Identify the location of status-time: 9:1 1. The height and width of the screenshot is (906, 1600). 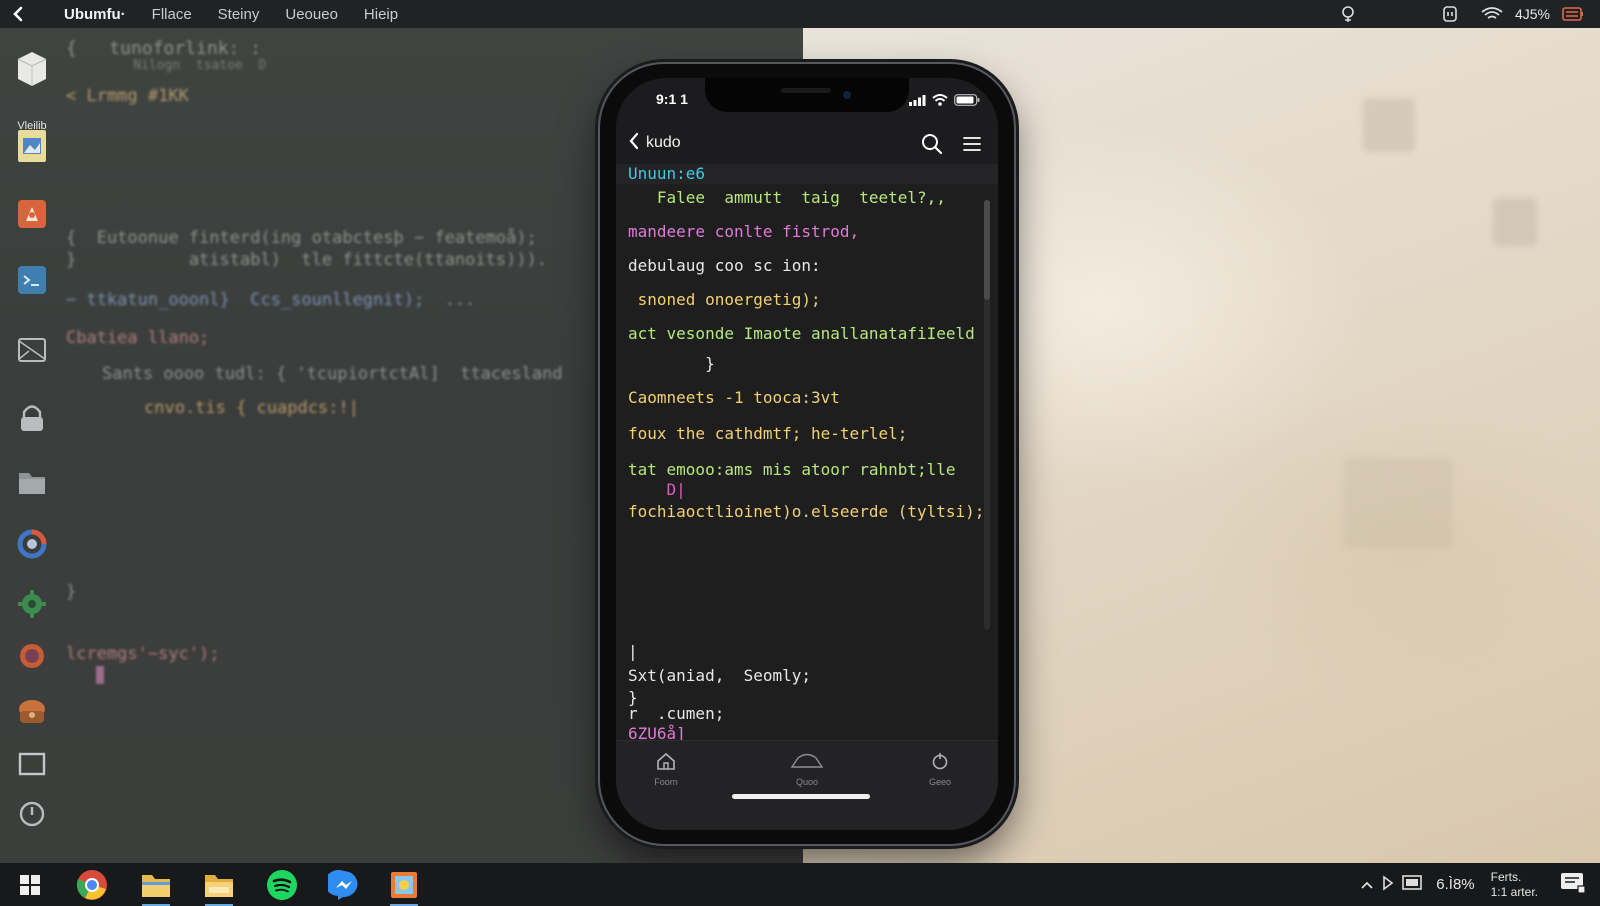
(672, 99).